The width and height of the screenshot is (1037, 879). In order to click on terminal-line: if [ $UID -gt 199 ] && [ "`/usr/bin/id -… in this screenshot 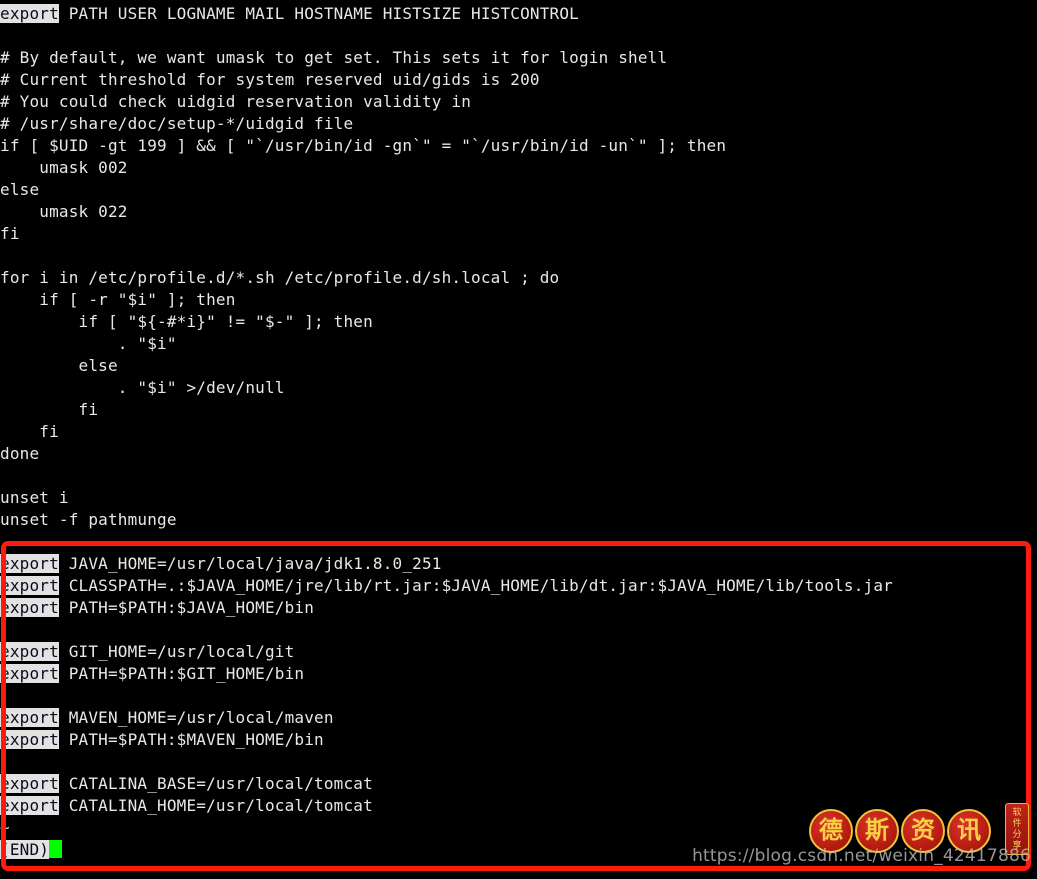, I will do `click(363, 145)`.